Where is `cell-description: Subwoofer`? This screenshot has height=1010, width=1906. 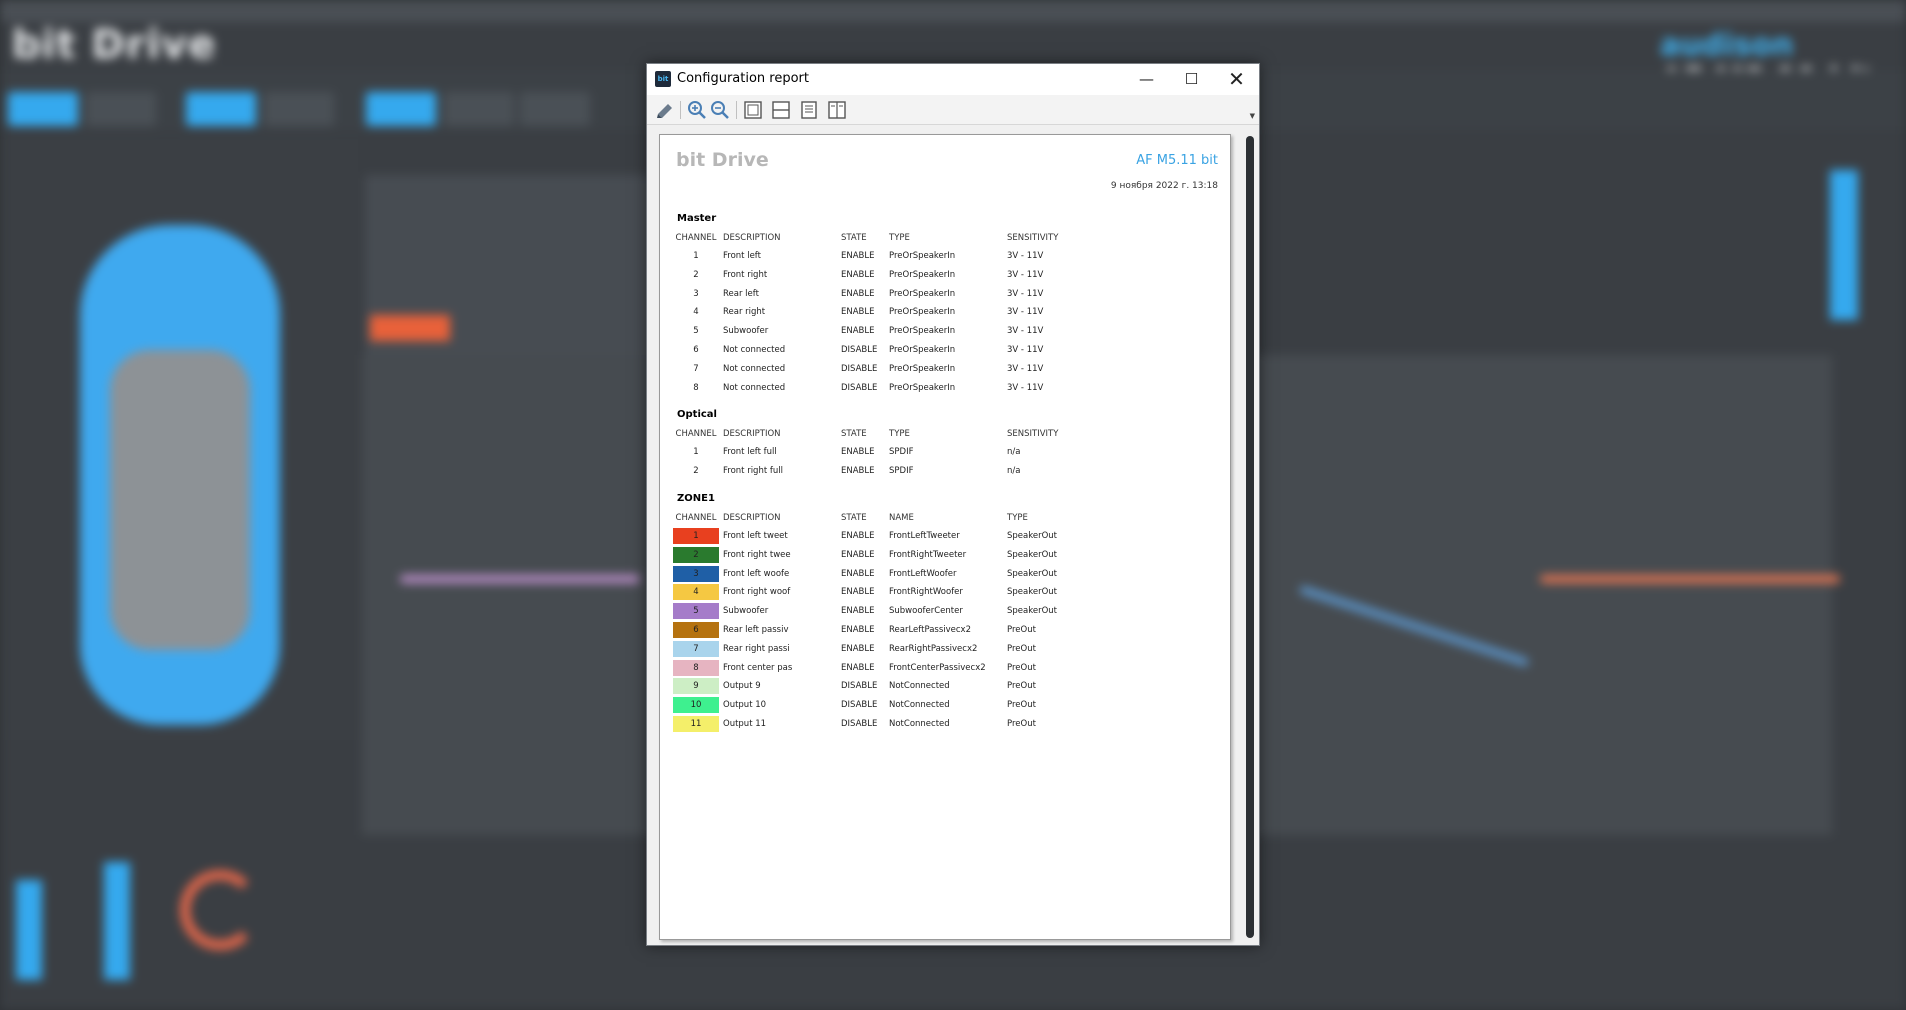
cell-description: Subwoofer is located at coordinates (746, 611).